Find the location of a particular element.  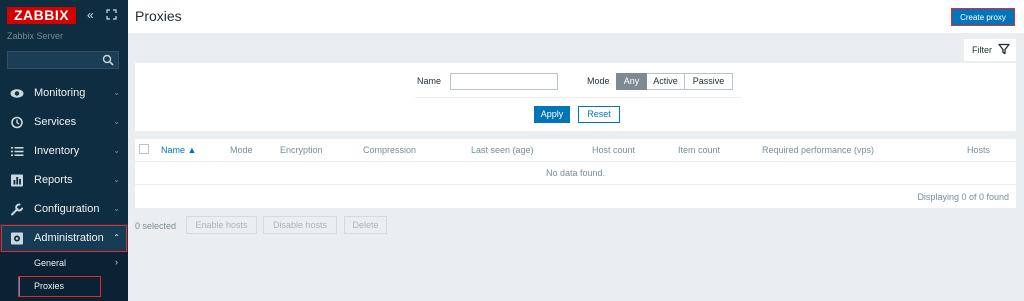

filter-icon is located at coordinates (1004, 49).